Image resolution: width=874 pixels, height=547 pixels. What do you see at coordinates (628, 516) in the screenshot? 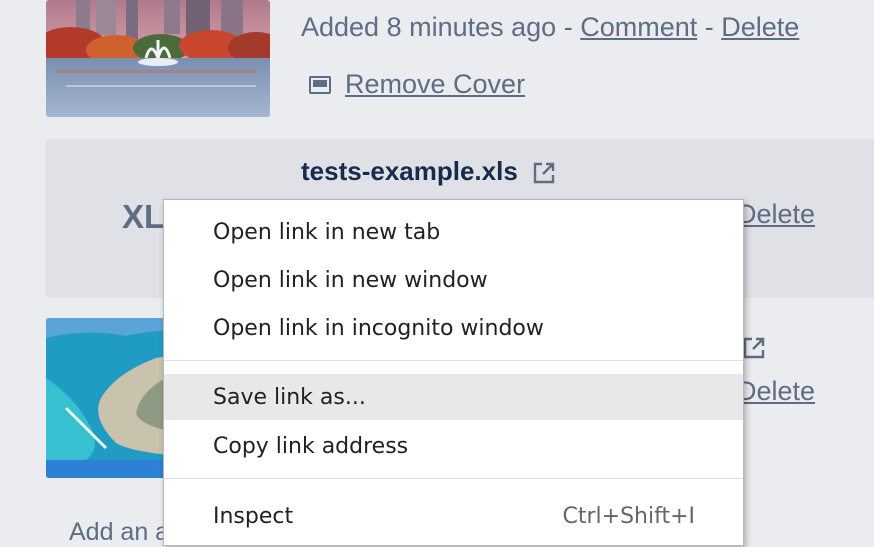
I see `inspect-shortcut: Ctrl+Shift+I` at bounding box center [628, 516].